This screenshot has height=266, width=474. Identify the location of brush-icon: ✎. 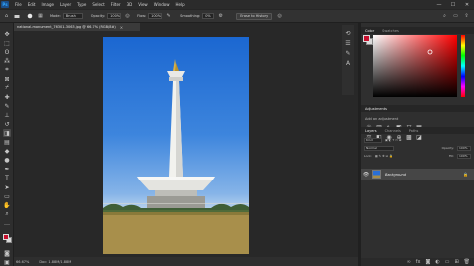
(7, 106).